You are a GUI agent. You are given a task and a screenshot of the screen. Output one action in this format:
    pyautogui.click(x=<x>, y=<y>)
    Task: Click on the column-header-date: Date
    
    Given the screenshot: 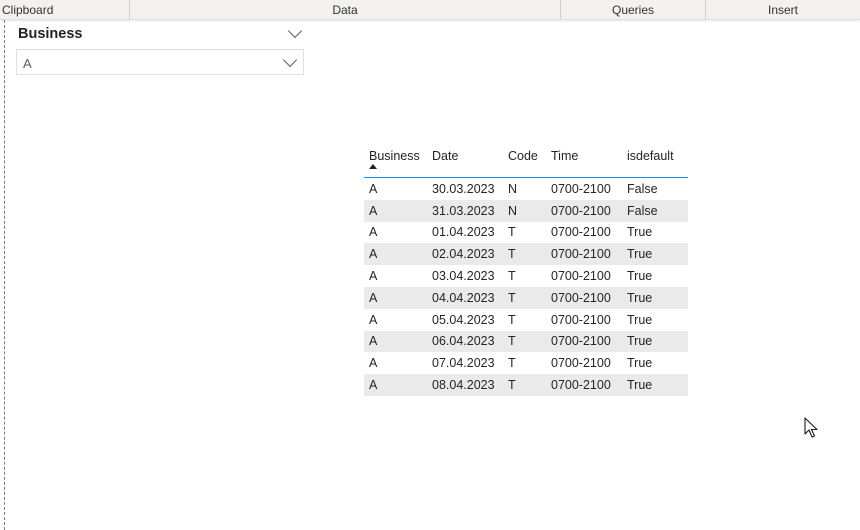 What is the action you would take?
    pyautogui.click(x=465, y=162)
    